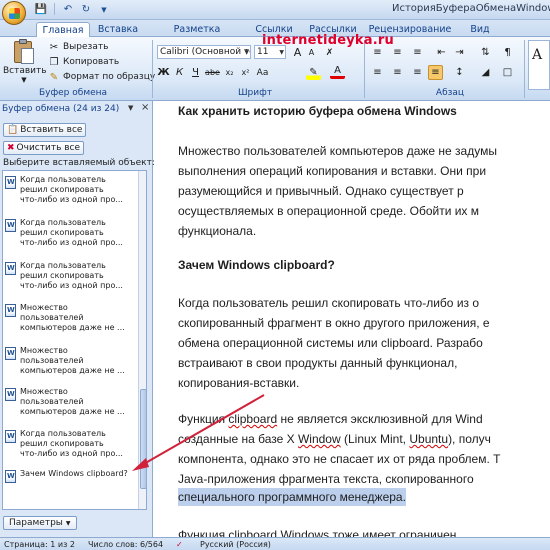  I want to click on paragraph-3-line-5: специального программного менеджера., so click(364, 497).